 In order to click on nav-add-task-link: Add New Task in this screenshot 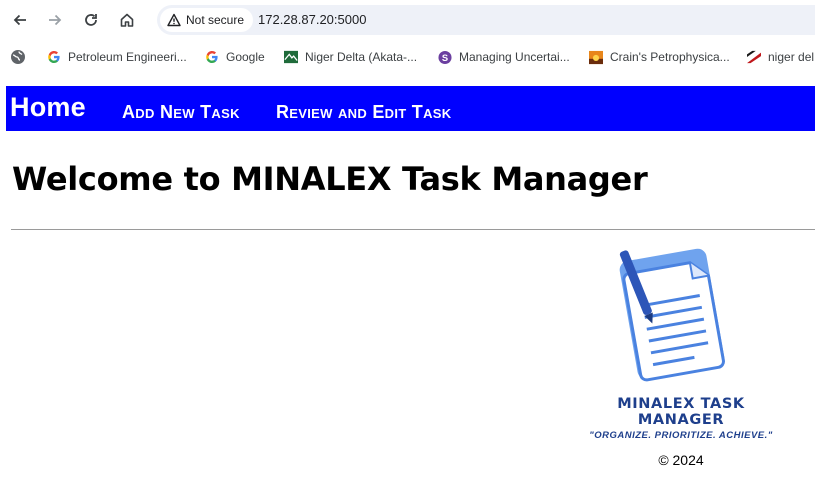, I will do `click(181, 112)`.